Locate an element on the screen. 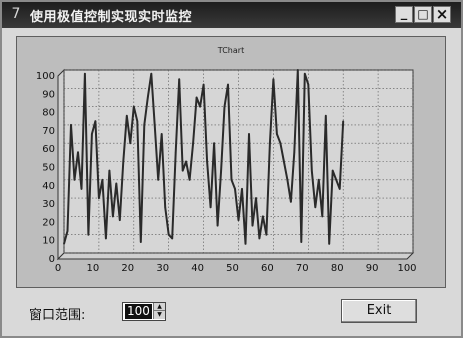 The image size is (463, 338). x-tick-label: 10 is located at coordinates (93, 268).